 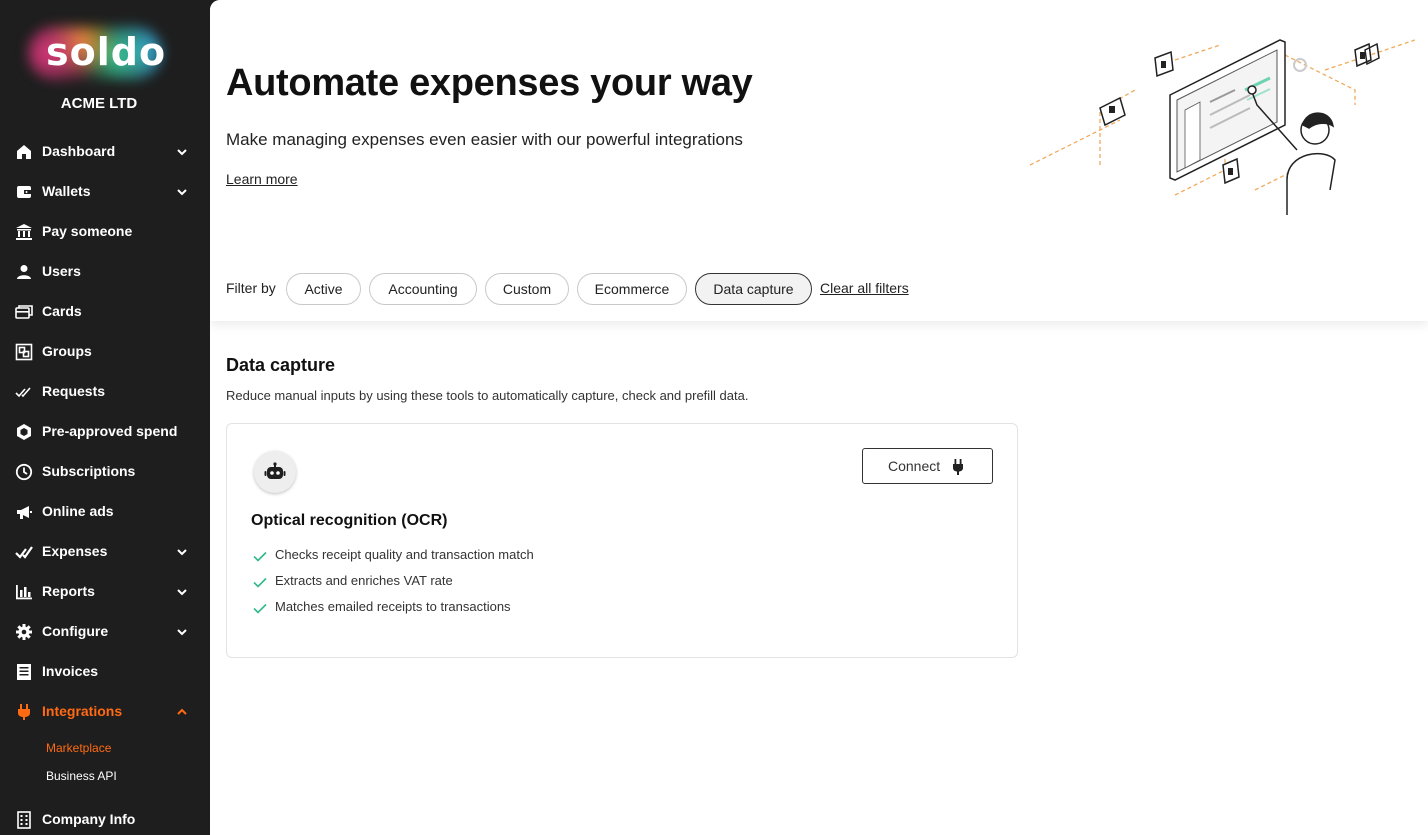 I want to click on filter-chip-custom: Custom, so click(x=527, y=289).